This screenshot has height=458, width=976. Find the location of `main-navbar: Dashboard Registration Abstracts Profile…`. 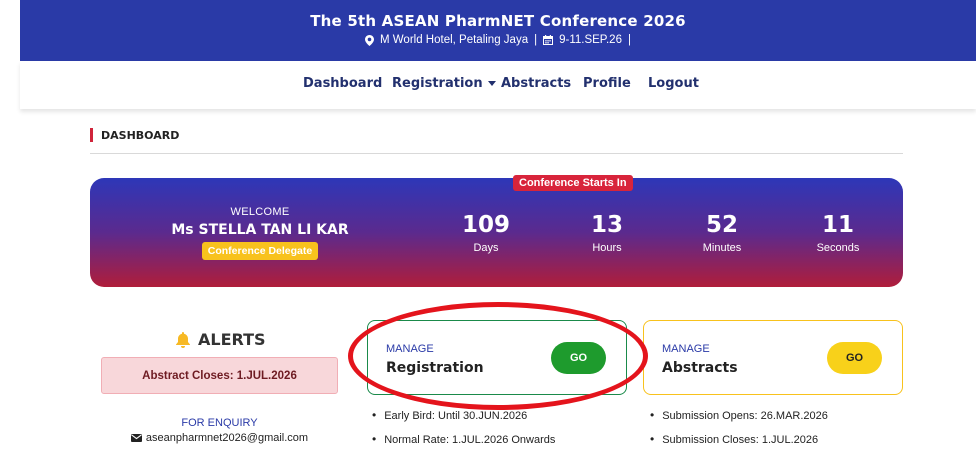

main-navbar: Dashboard Registration Abstracts Profile… is located at coordinates (498, 85).